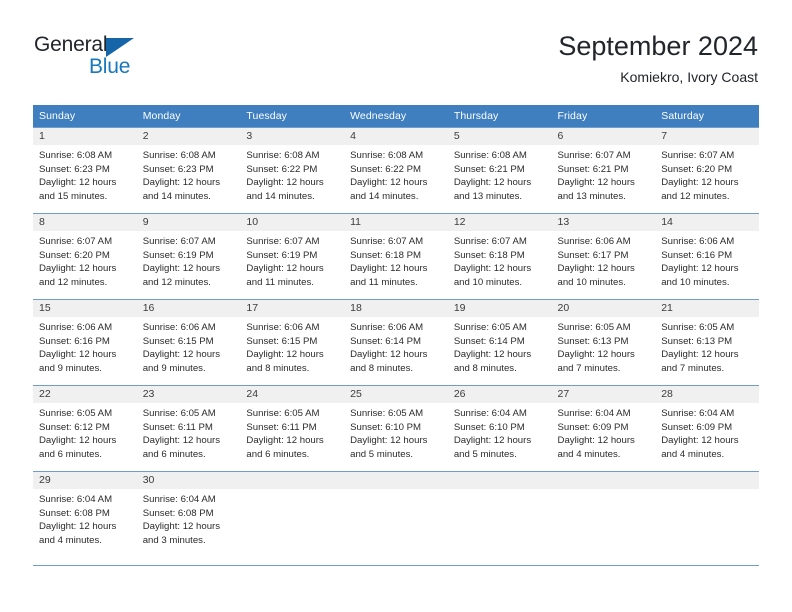 The image size is (792, 612). I want to click on daylight-text-line2: and 15 minutes., so click(73, 196).